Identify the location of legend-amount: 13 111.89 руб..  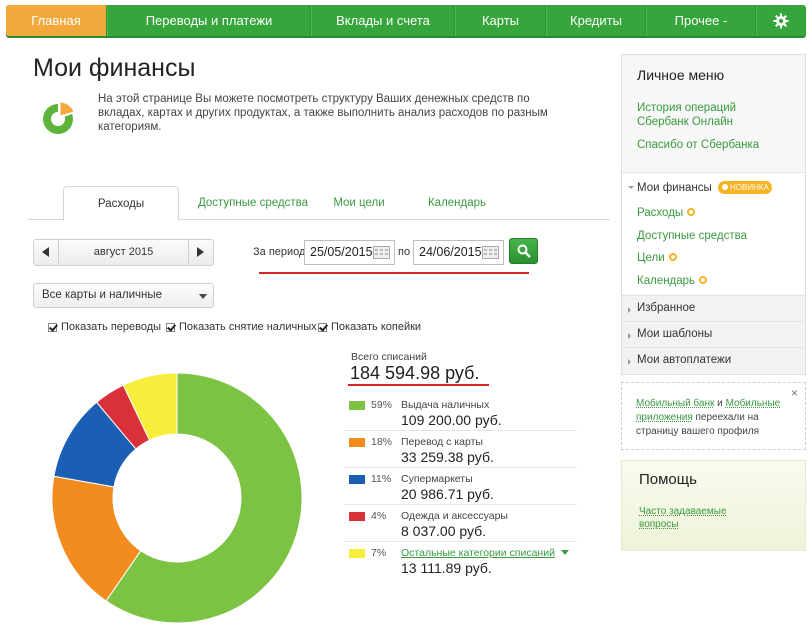
(446, 568).